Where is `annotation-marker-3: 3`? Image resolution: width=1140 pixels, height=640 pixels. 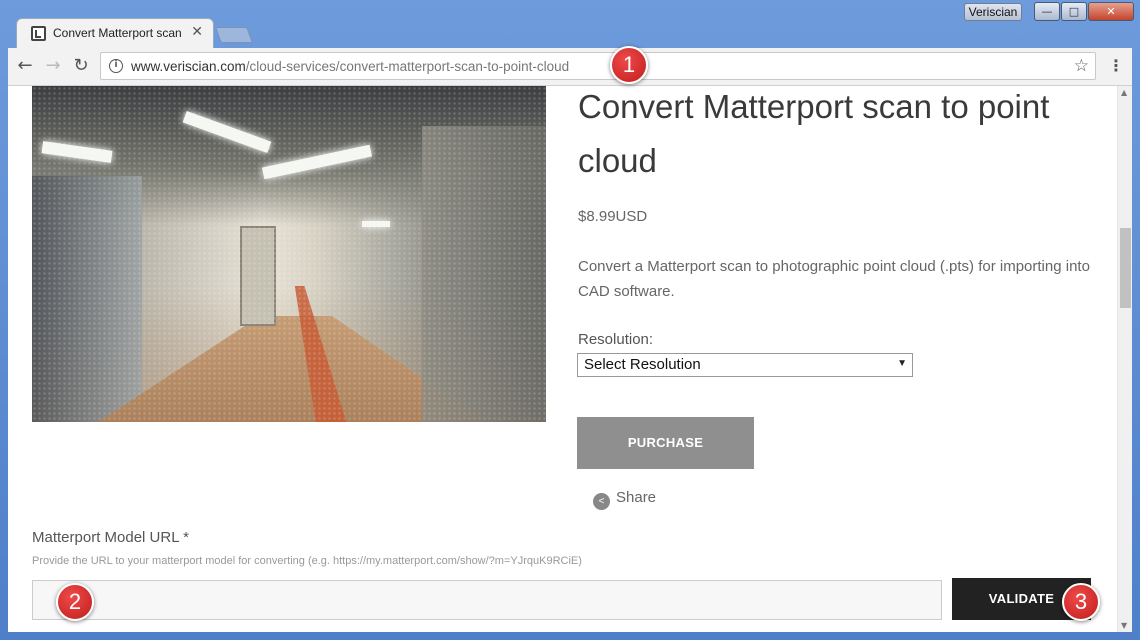
annotation-marker-3: 3 is located at coordinates (1081, 602).